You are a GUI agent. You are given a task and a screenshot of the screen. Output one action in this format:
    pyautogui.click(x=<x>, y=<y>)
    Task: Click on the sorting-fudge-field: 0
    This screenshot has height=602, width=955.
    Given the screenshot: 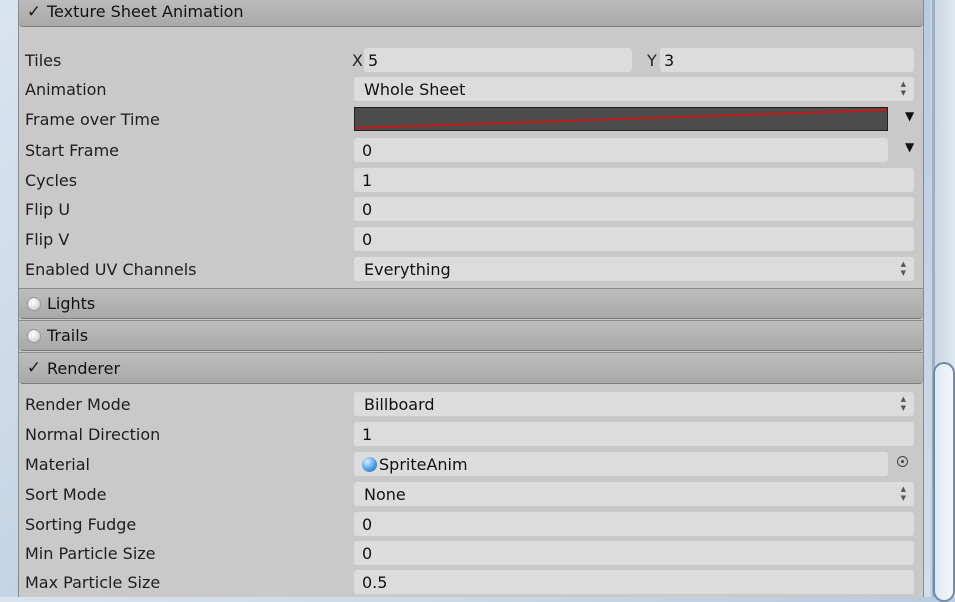 What is the action you would take?
    pyautogui.click(x=634, y=524)
    